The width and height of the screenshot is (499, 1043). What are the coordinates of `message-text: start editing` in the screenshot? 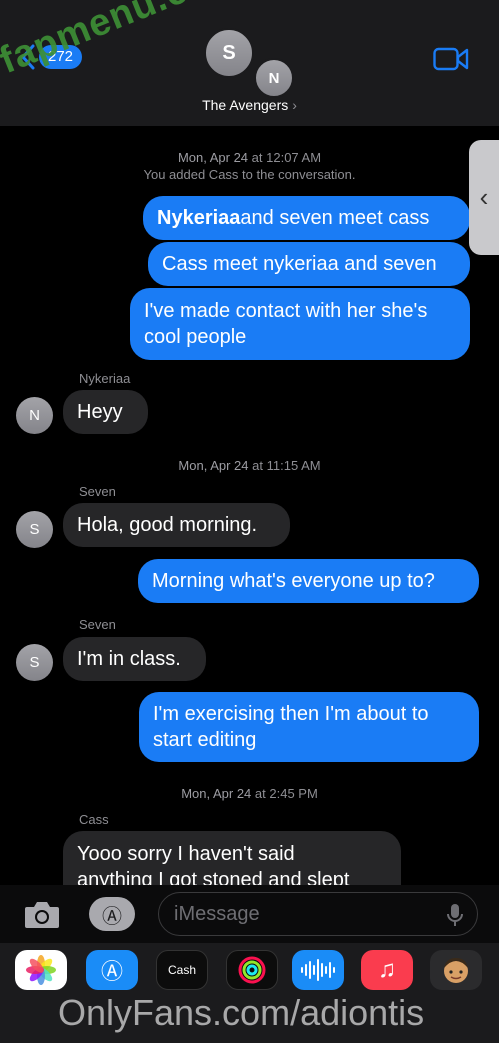 It's located at (205, 740).